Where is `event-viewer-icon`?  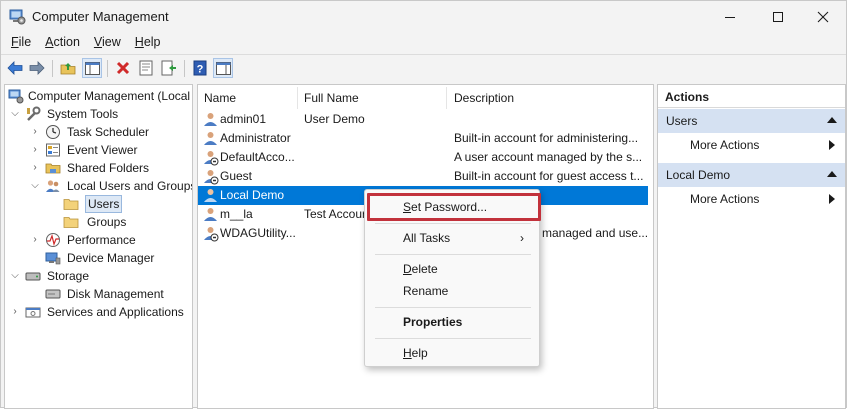
event-viewer-icon is located at coordinates (53, 150).